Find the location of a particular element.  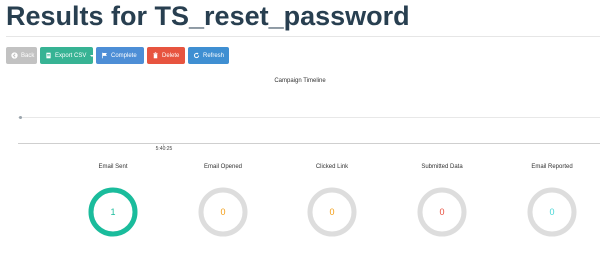

page-title: Results for TS_reset_password is located at coordinates (208, 16).